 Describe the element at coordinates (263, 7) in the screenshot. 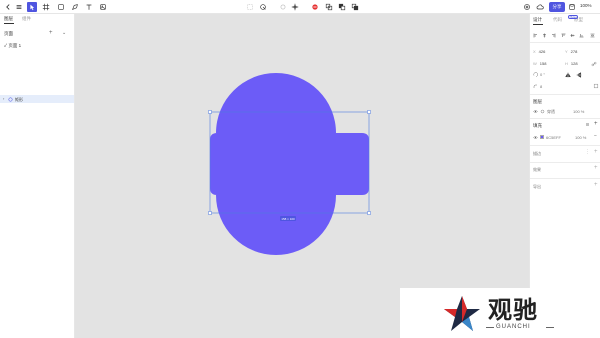

I see `lasso-icon` at that location.